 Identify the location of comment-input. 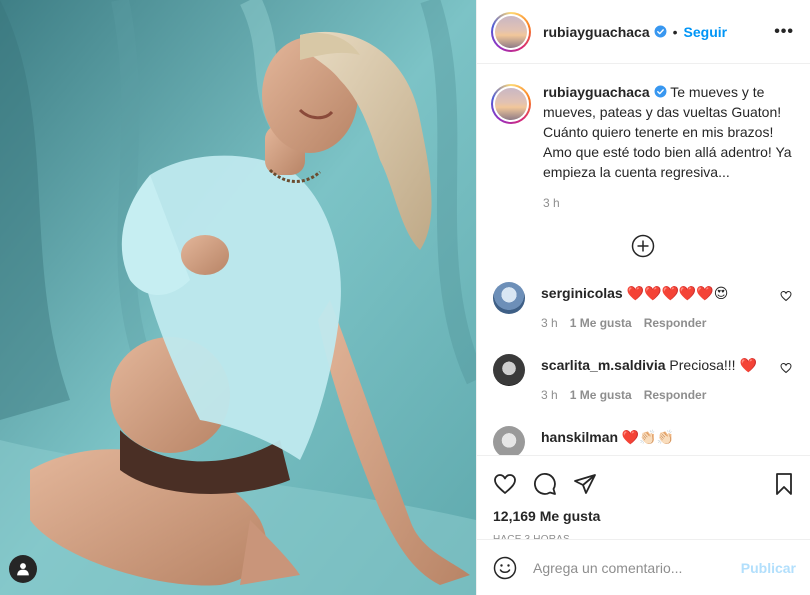
(637, 567).